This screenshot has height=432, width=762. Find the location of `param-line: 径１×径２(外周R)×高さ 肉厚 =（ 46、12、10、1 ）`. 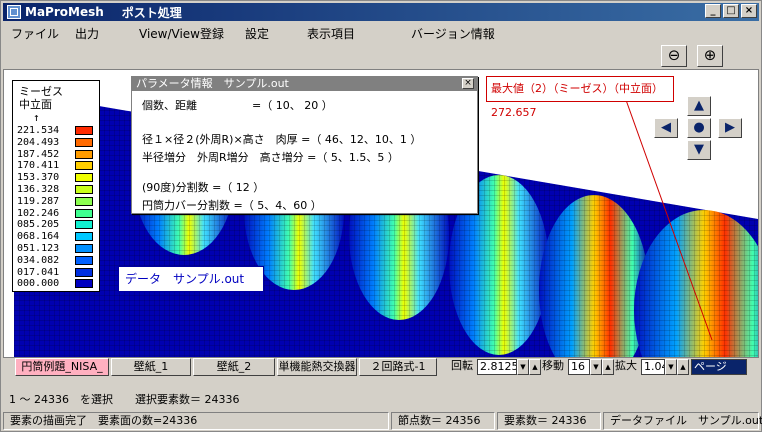

param-line: 径１×径２(外周R)×高さ 肉厚 =（ 46、12、10、1 ） is located at coordinates (282, 139).